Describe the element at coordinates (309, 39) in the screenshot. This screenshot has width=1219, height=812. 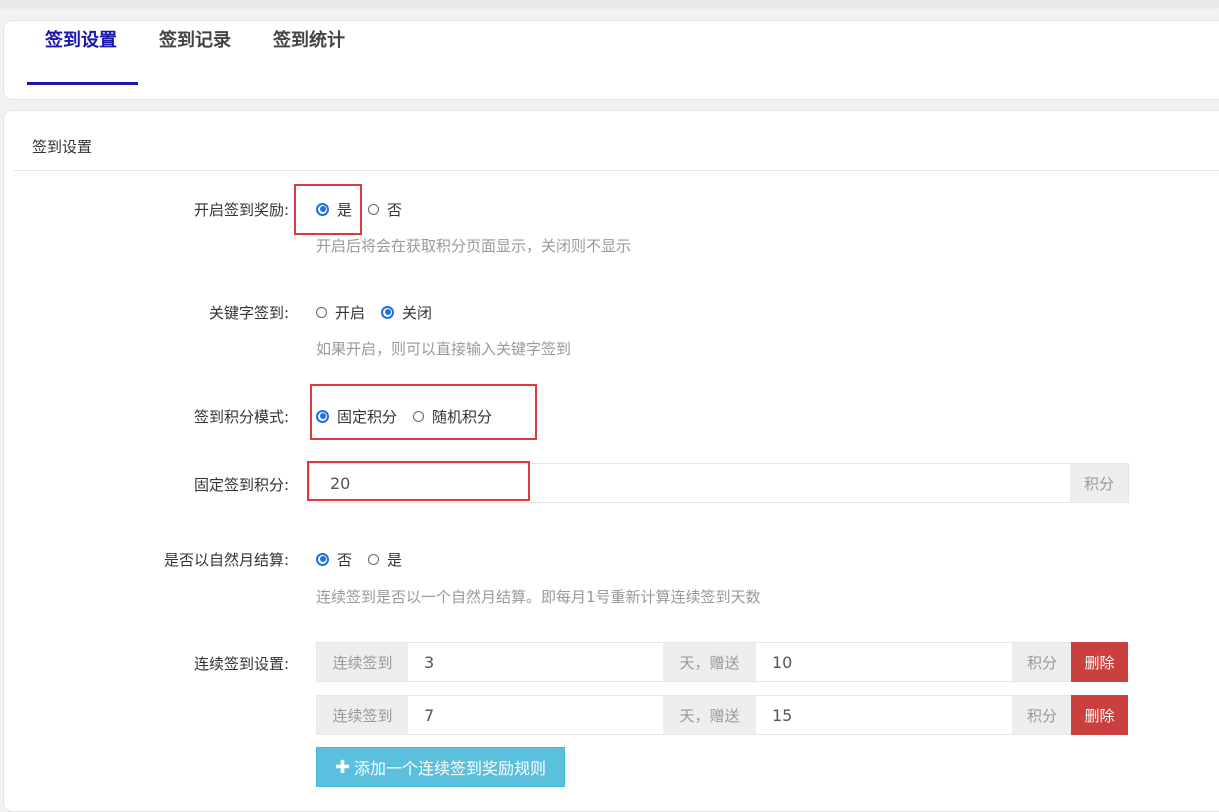
I see `tab-signin-stats: 签到统计` at that location.